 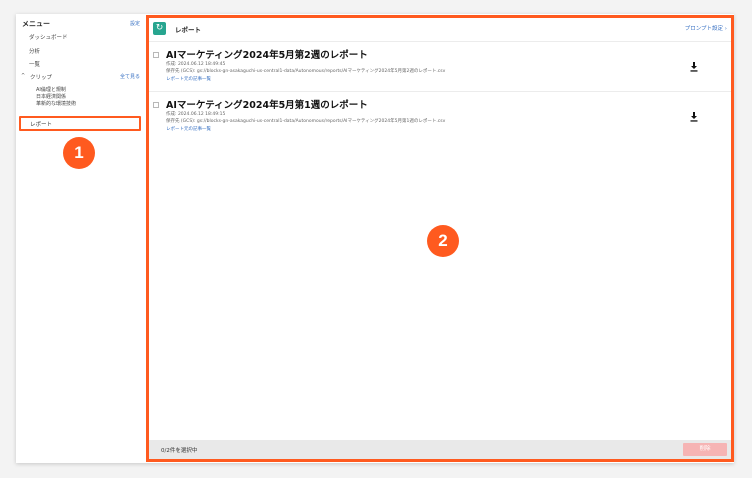 I want to click on sidebar-item-dashboard: ダッシュボード, so click(x=48, y=37).